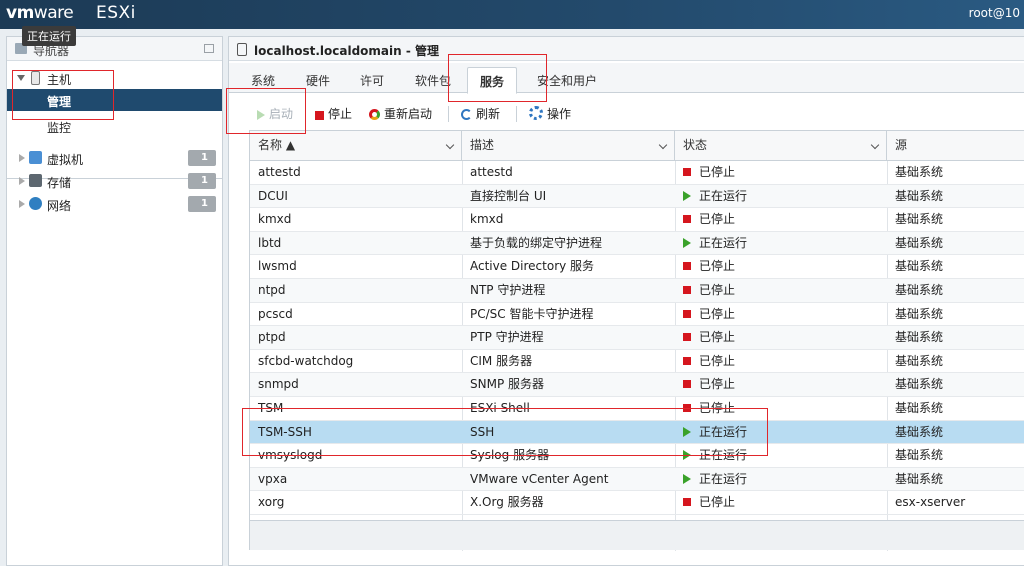 The image size is (1024, 566). Describe the element at coordinates (637, 362) in the screenshot. I see `table-row: sfcbd-watchdog CIM 服务器 已停止 基础系统` at that location.